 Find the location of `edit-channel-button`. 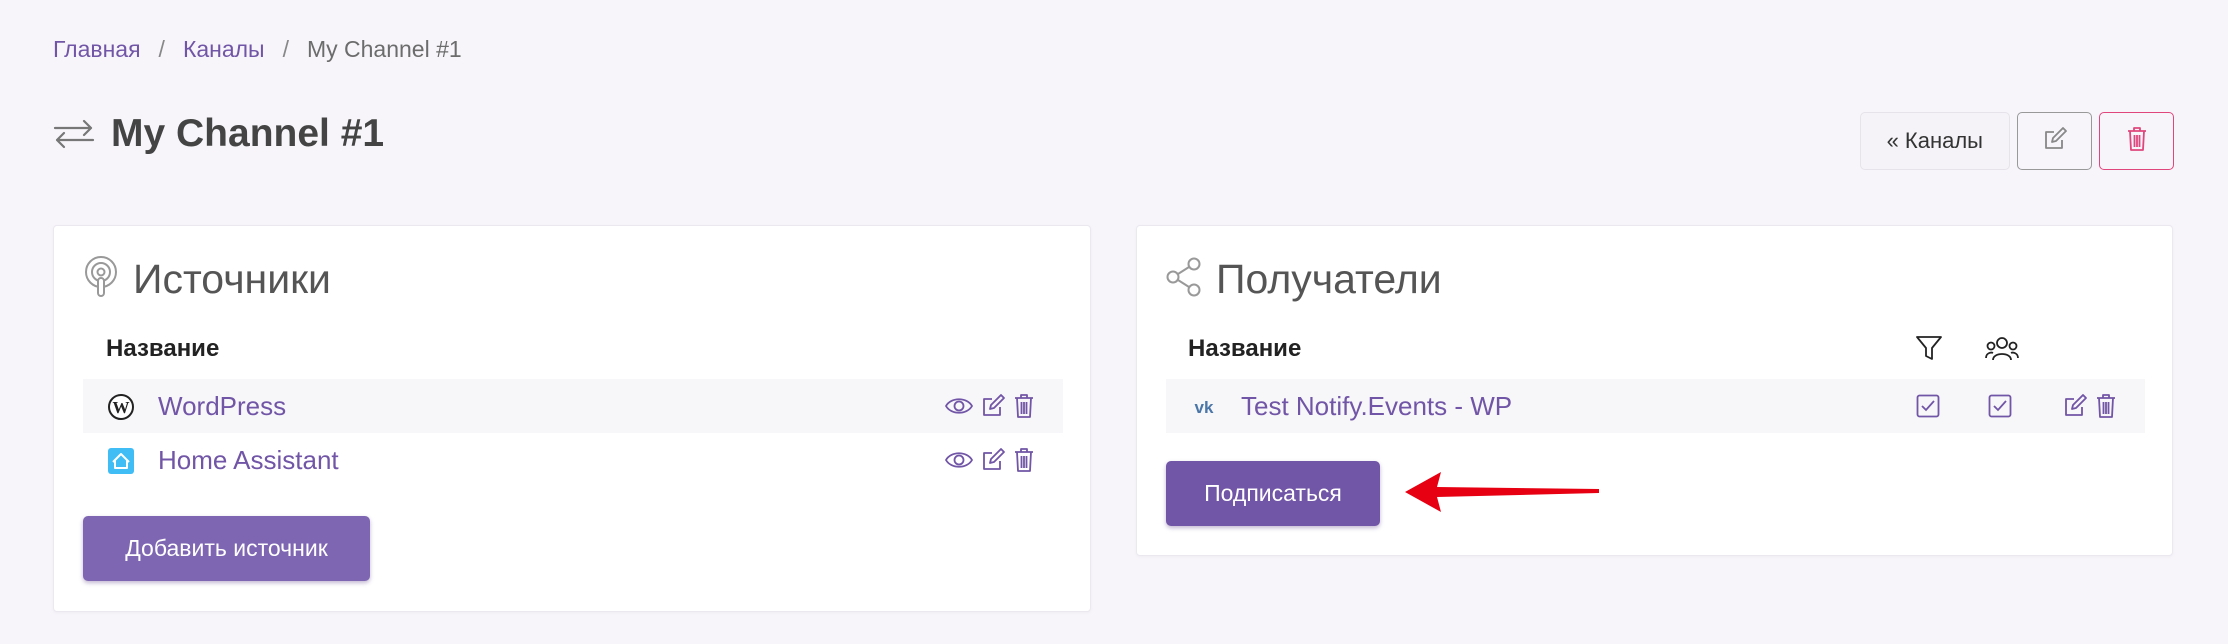

edit-channel-button is located at coordinates (2054, 141).